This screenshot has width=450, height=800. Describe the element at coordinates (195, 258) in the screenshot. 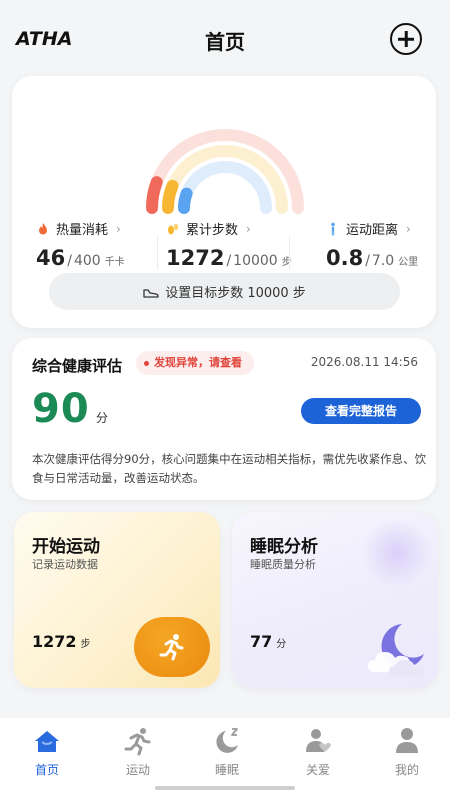

I see `steps-value: 1272` at that location.